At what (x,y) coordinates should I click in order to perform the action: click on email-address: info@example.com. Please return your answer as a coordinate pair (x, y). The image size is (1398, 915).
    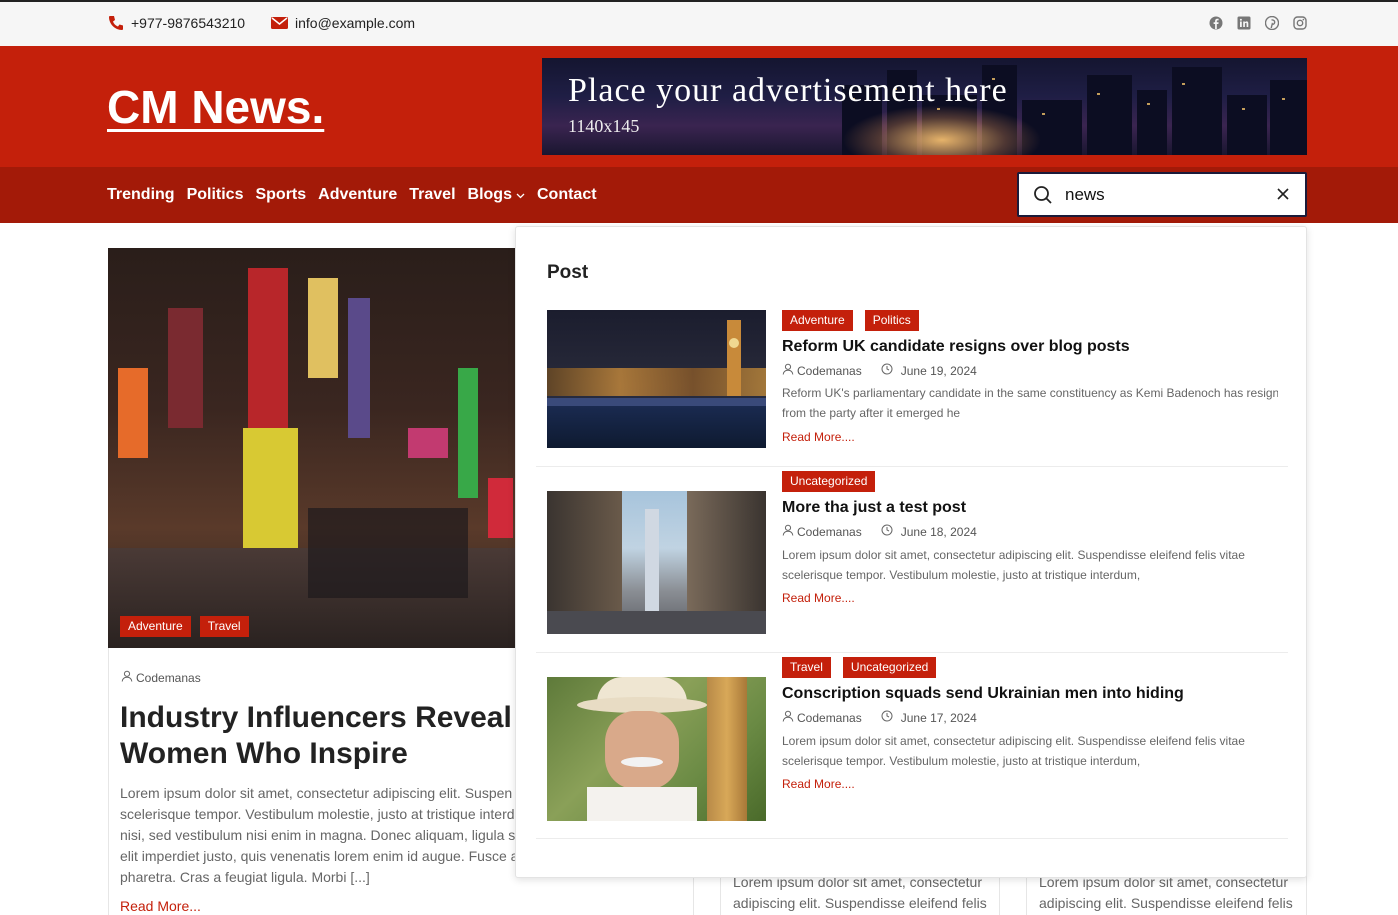
    Looking at the image, I should click on (355, 23).